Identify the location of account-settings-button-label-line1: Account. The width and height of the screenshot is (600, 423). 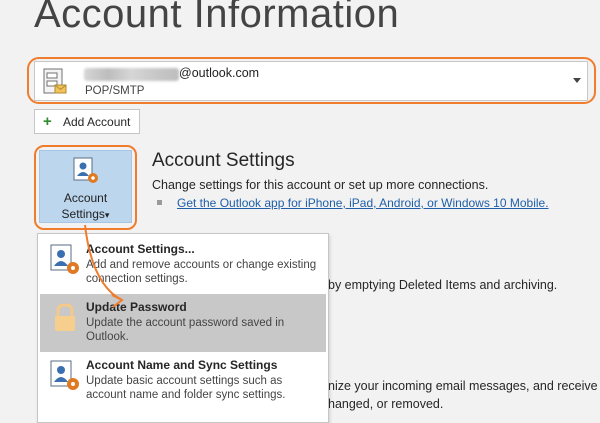
(85, 198).